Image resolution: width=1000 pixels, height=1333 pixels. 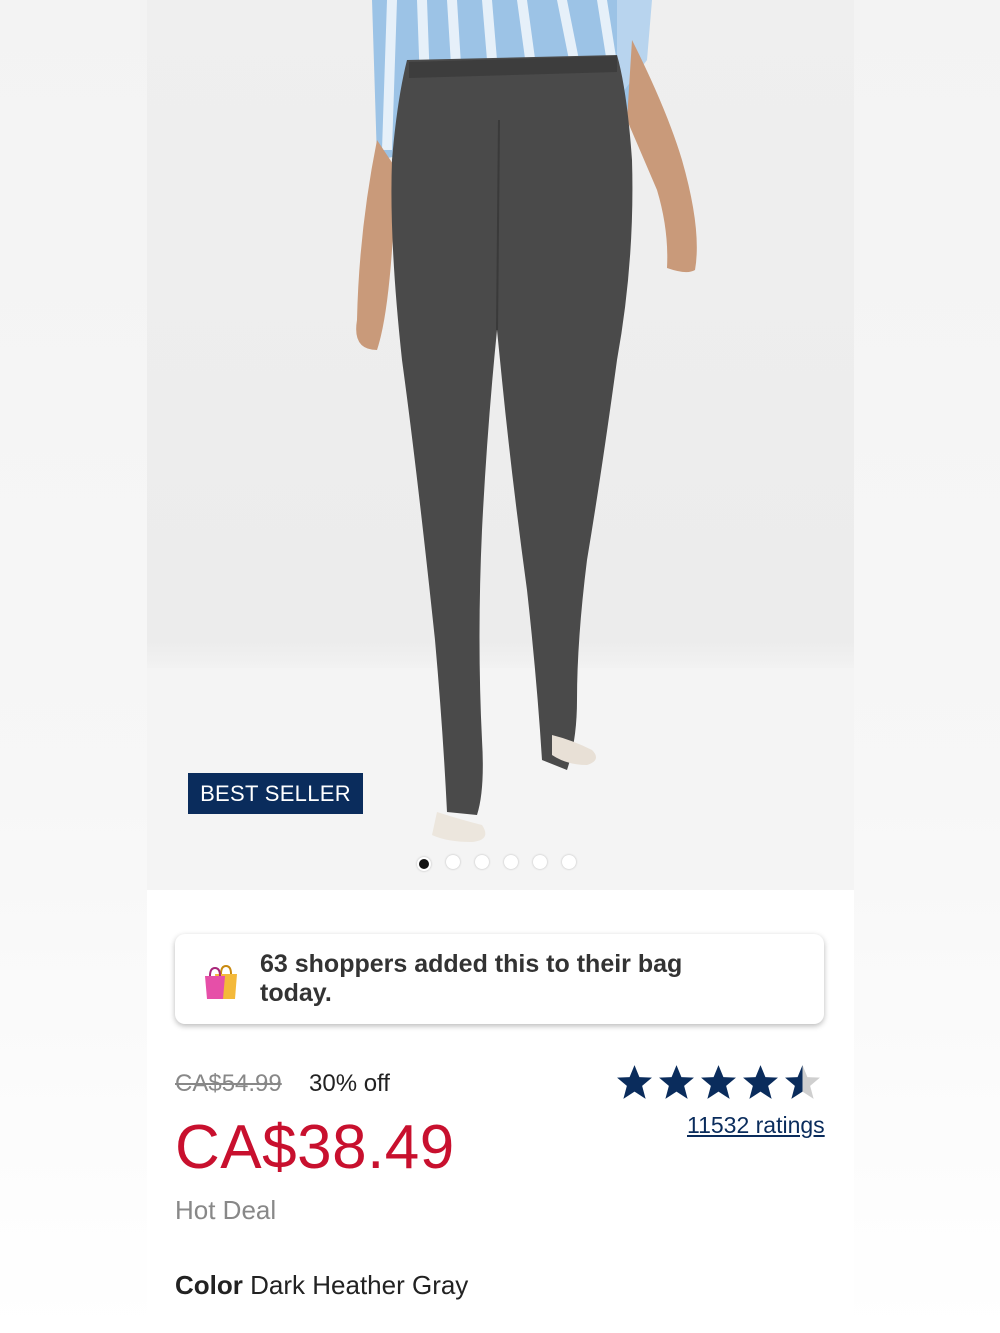 What do you see at coordinates (496, 863) in the screenshot?
I see `carousel-dots` at bounding box center [496, 863].